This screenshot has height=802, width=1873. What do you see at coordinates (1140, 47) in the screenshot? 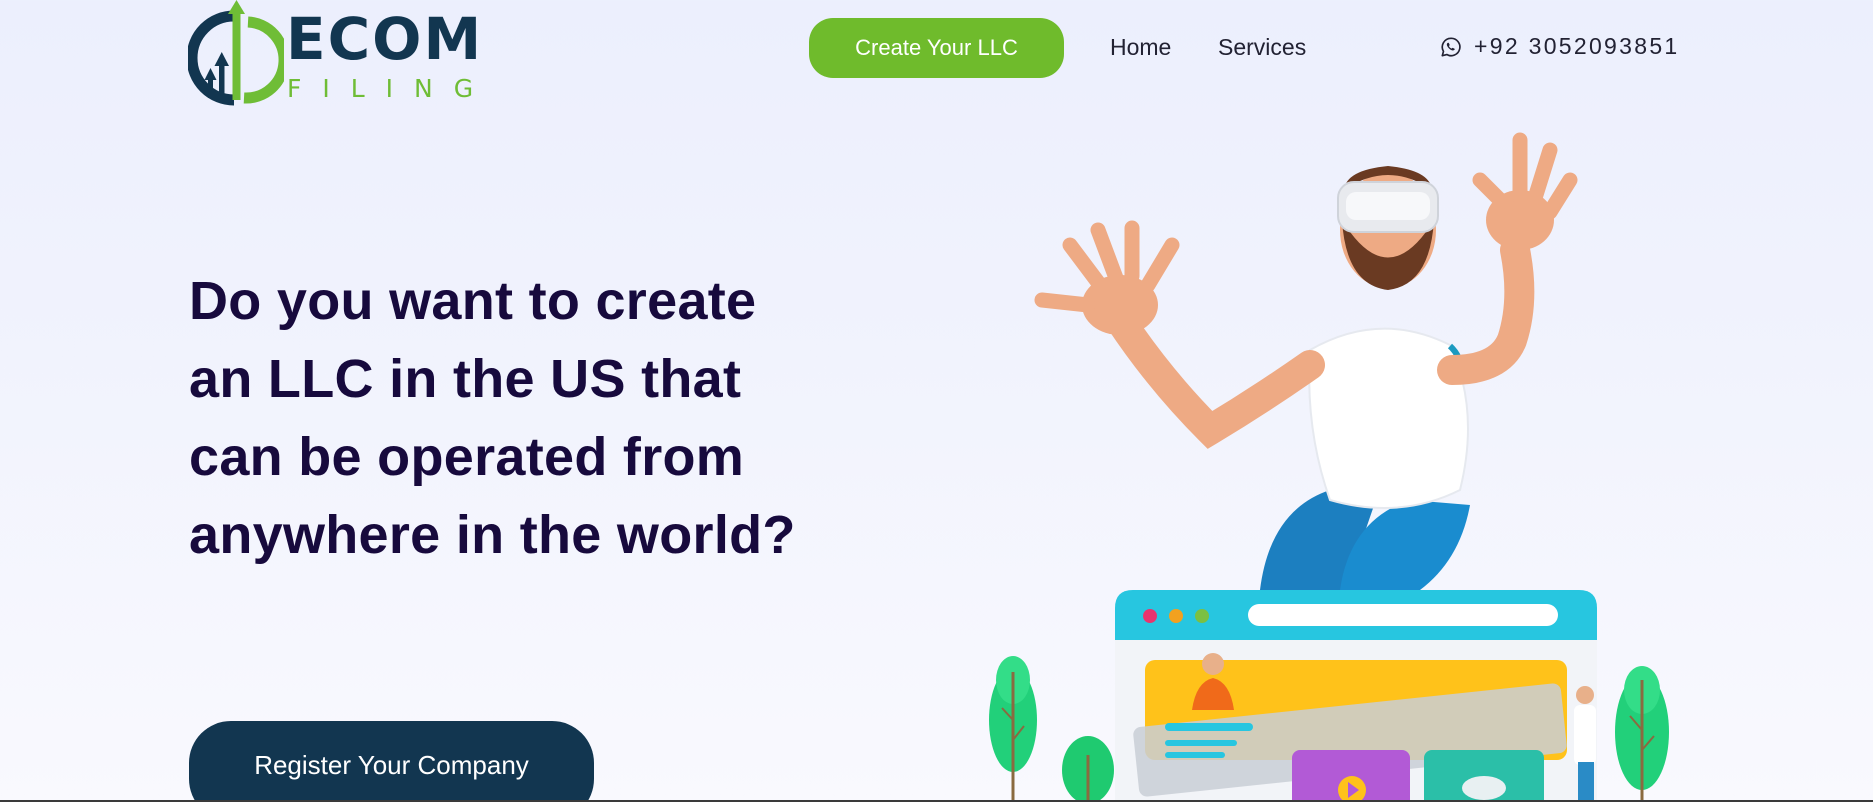
I see `nav-home-link: Home` at bounding box center [1140, 47].